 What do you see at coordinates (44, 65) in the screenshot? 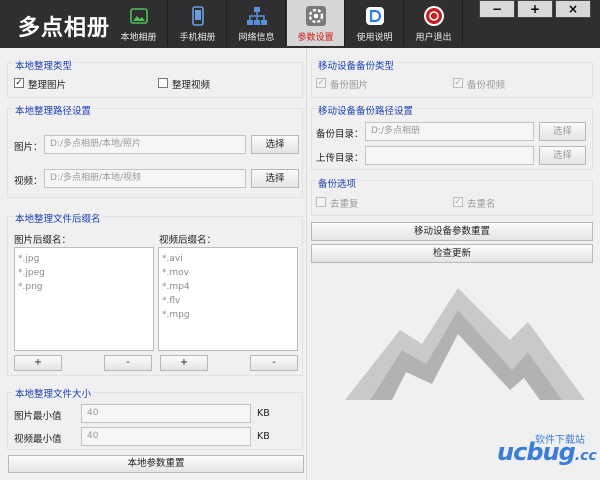
I see `section-title: 本地整理类型` at bounding box center [44, 65].